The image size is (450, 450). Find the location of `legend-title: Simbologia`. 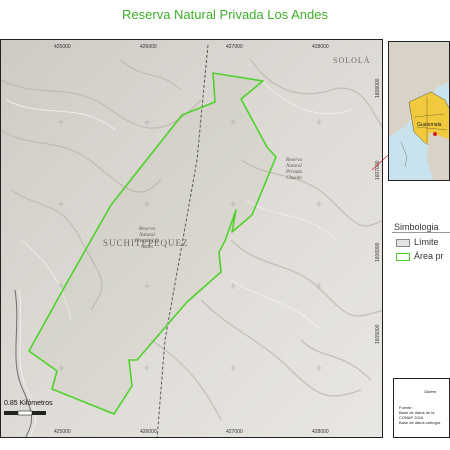

legend-title: Simbologia is located at coordinates (416, 227).